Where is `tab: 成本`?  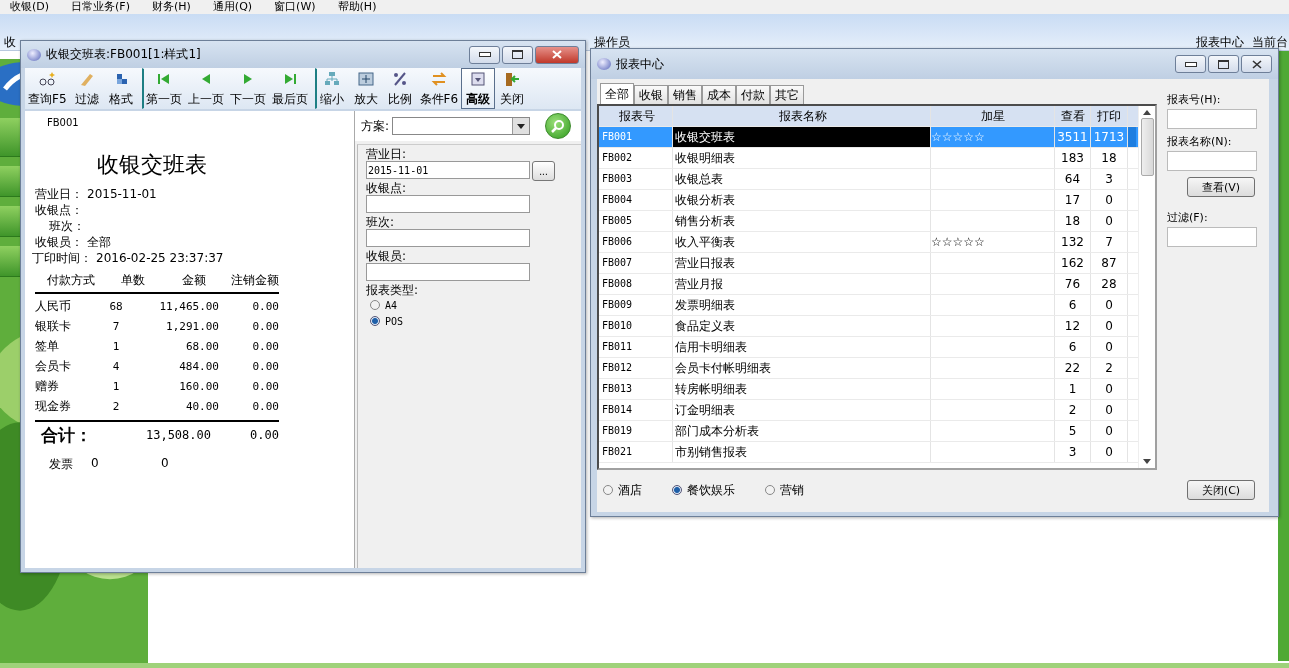
tab: 成本 is located at coordinates (719, 94).